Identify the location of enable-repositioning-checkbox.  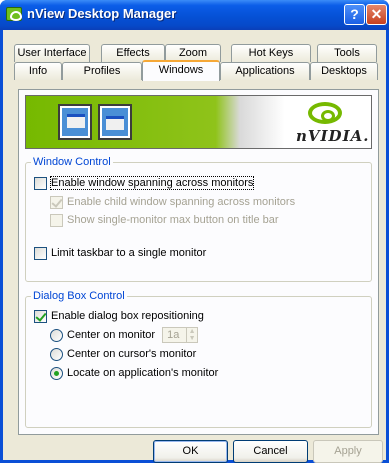
(40, 316).